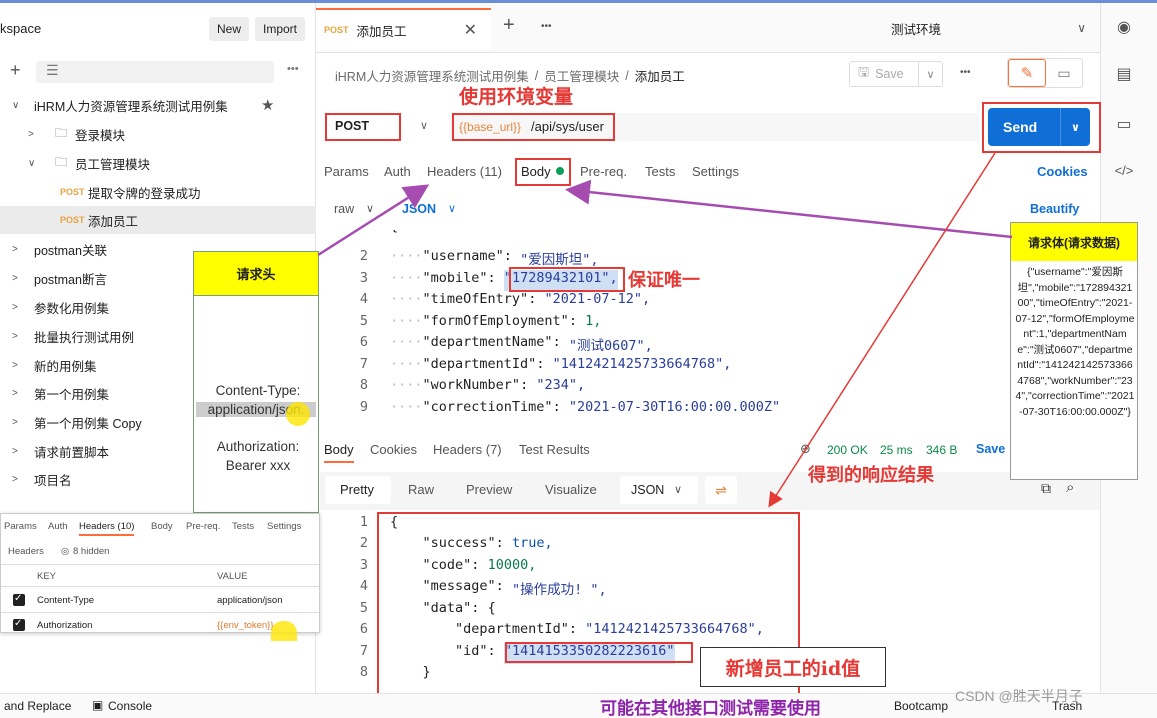 The width and height of the screenshot is (1157, 718). Describe the element at coordinates (921, 706) in the screenshot. I see `bootcamp-button: Bootcamp` at that location.